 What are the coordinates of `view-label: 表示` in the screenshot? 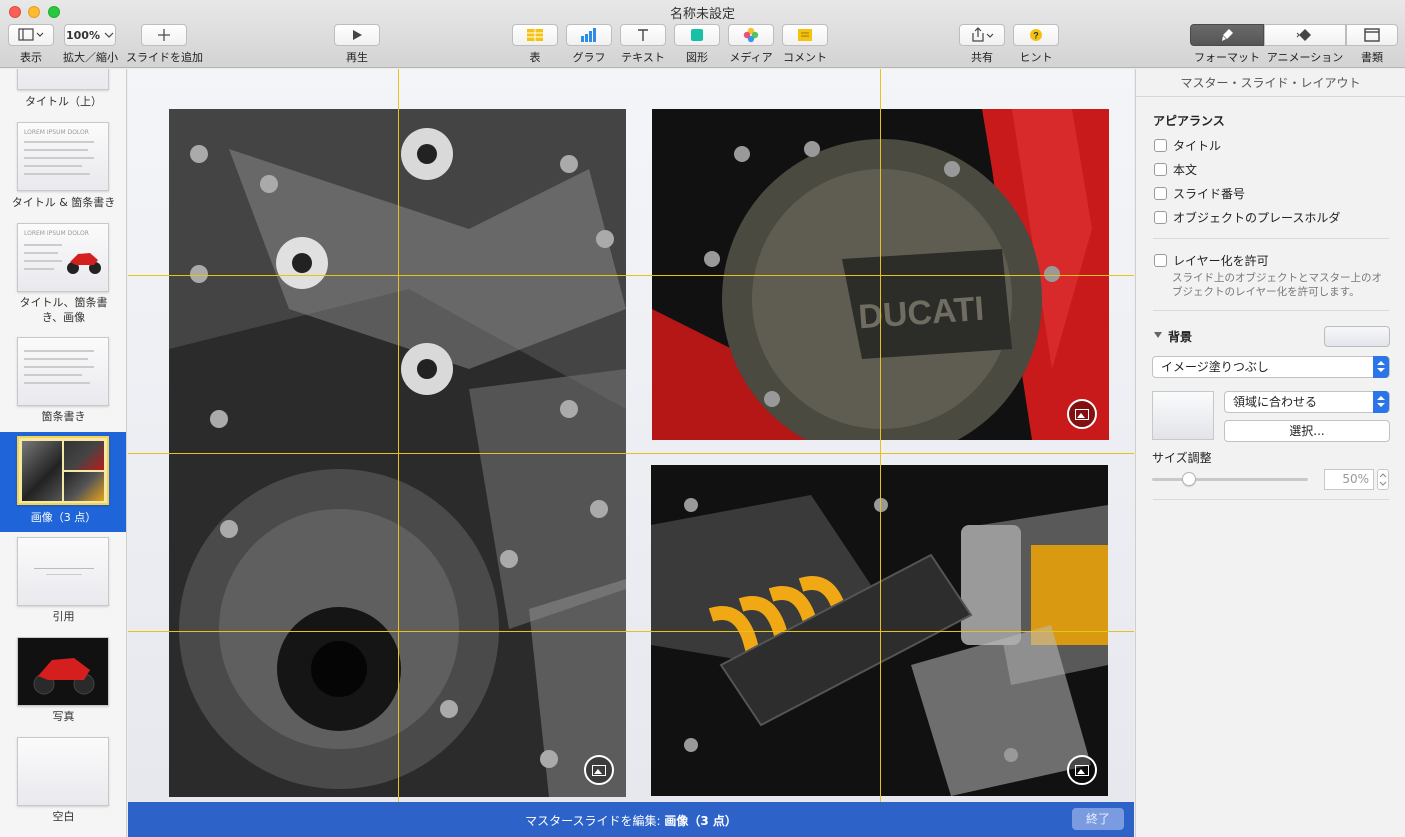 It's located at (31, 57).